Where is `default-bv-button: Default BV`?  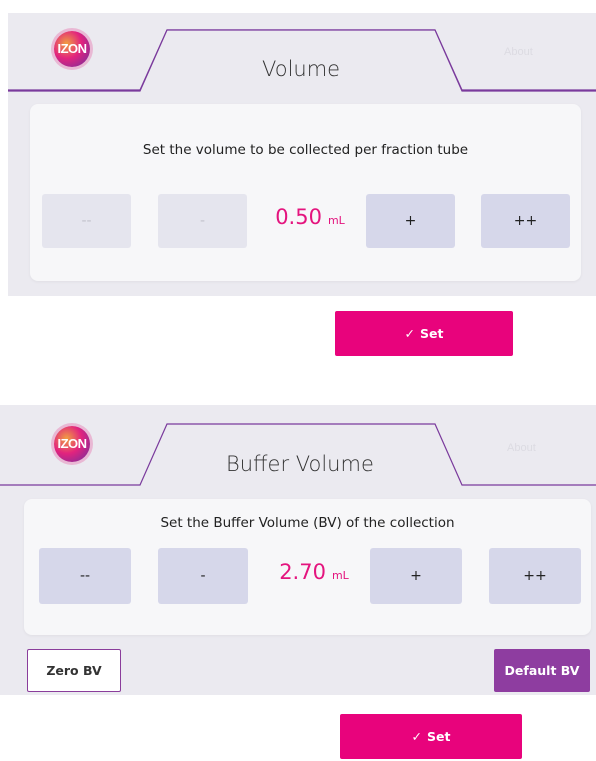 default-bv-button: Default BV is located at coordinates (542, 670).